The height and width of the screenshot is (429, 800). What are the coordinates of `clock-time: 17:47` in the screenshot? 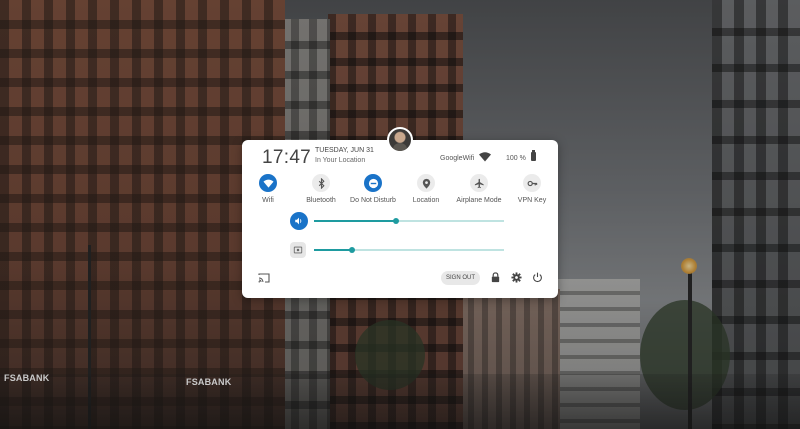 It's located at (287, 157).